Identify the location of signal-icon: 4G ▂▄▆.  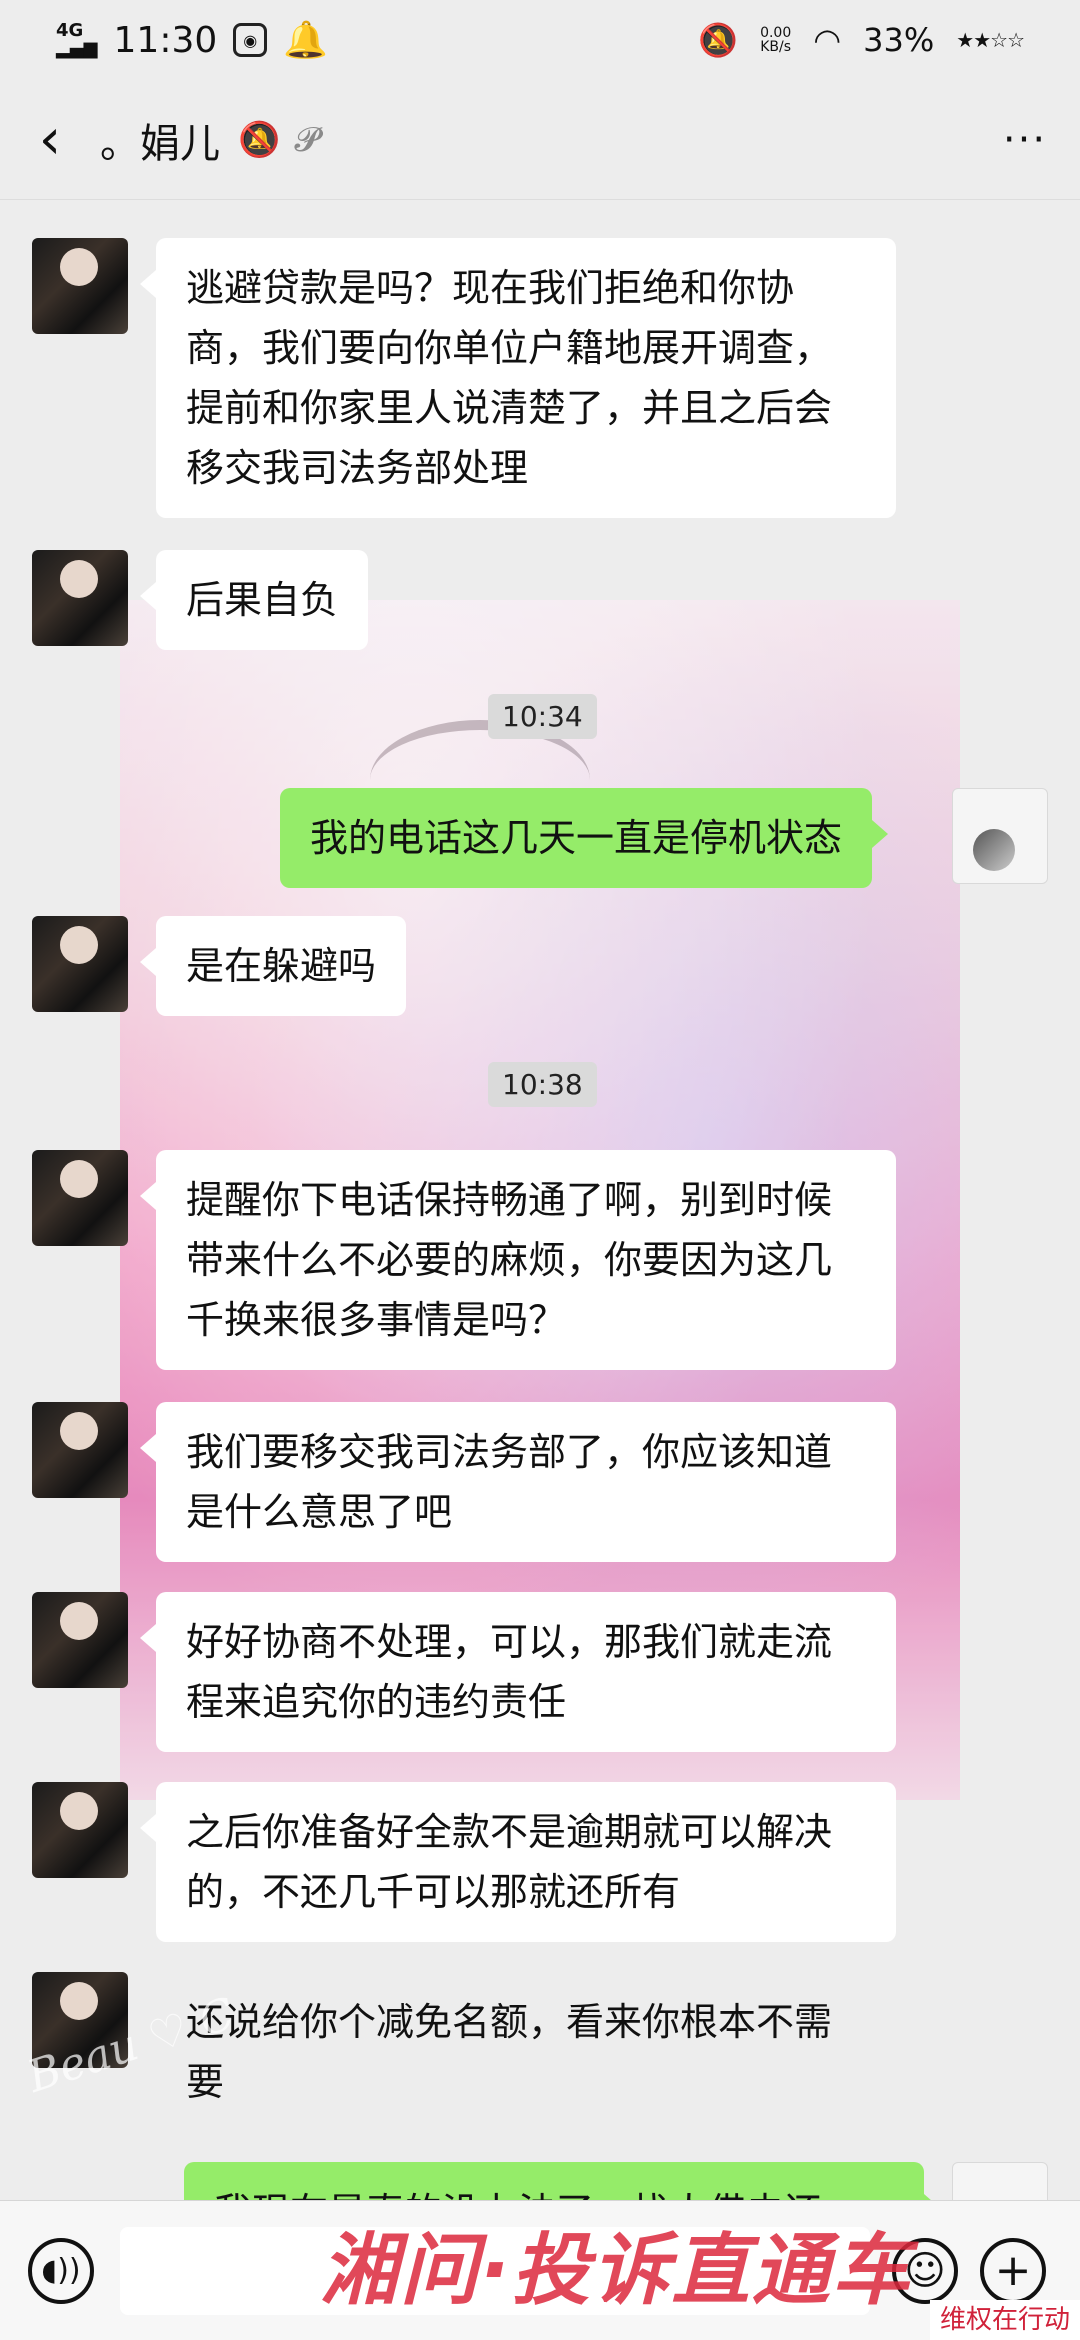
(77, 39).